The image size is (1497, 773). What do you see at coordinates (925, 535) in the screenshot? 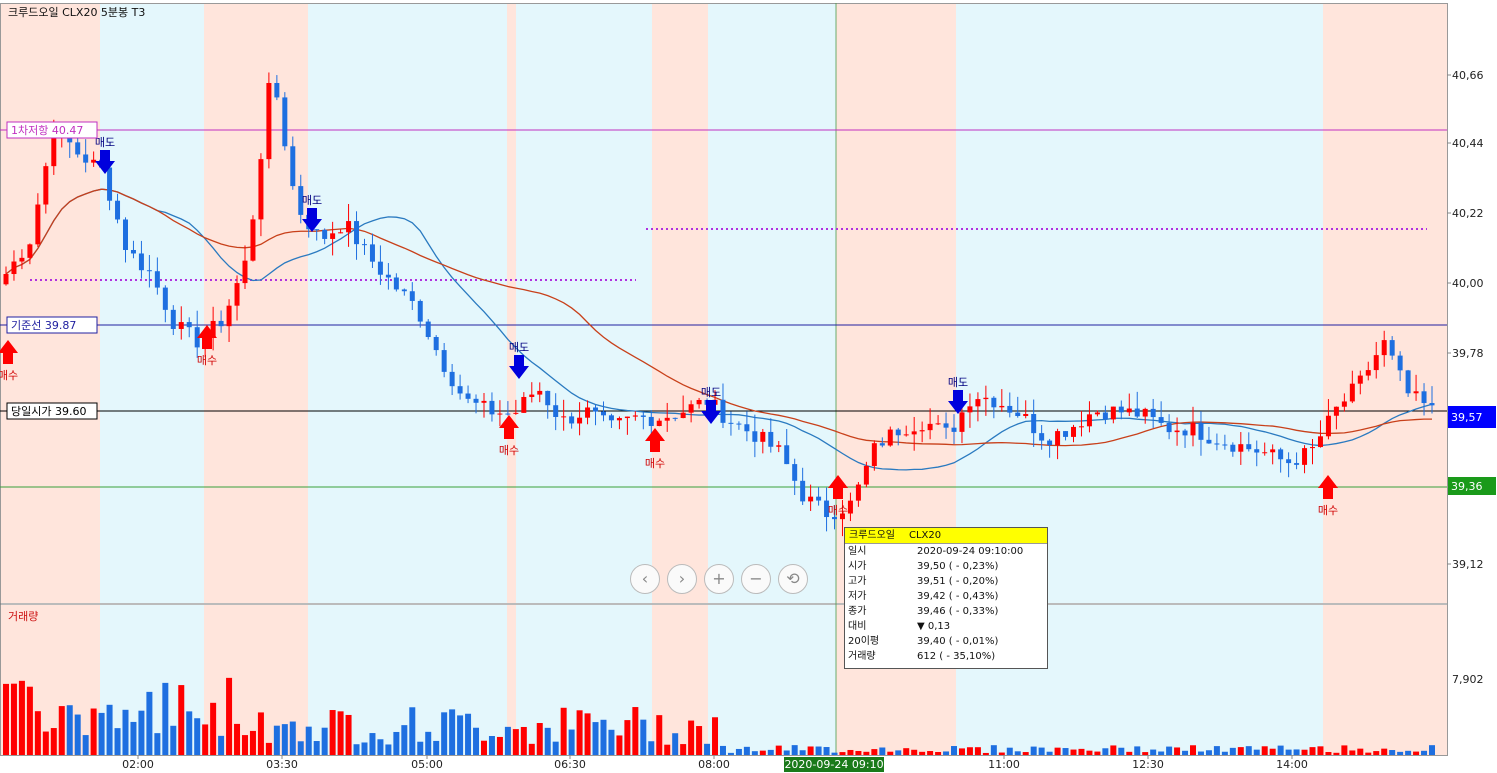
I see `tooltip-code: CLX20` at bounding box center [925, 535].